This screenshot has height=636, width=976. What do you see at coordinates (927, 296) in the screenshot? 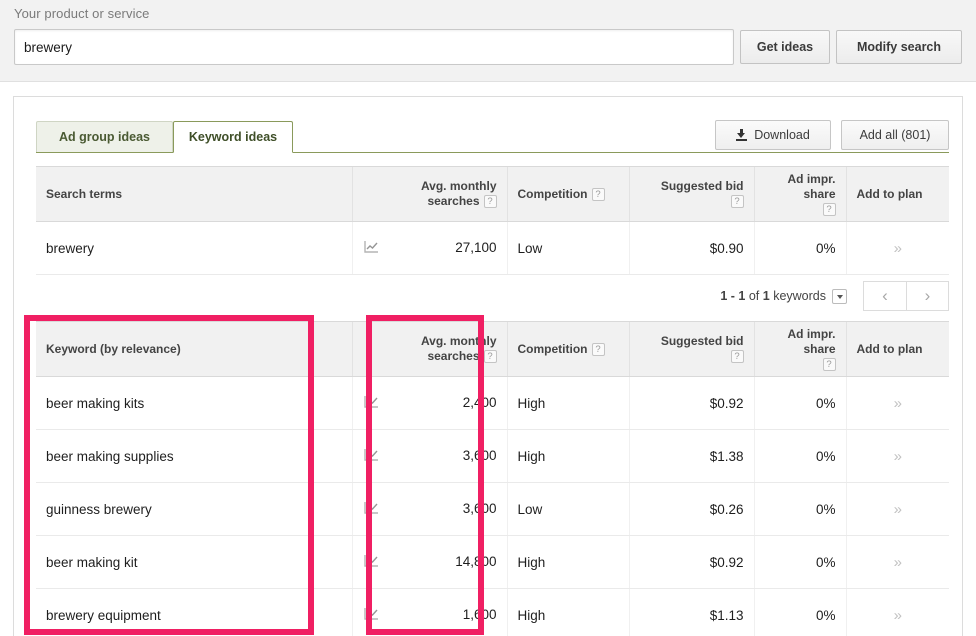
I see `pagination-next-button: ›` at bounding box center [927, 296].